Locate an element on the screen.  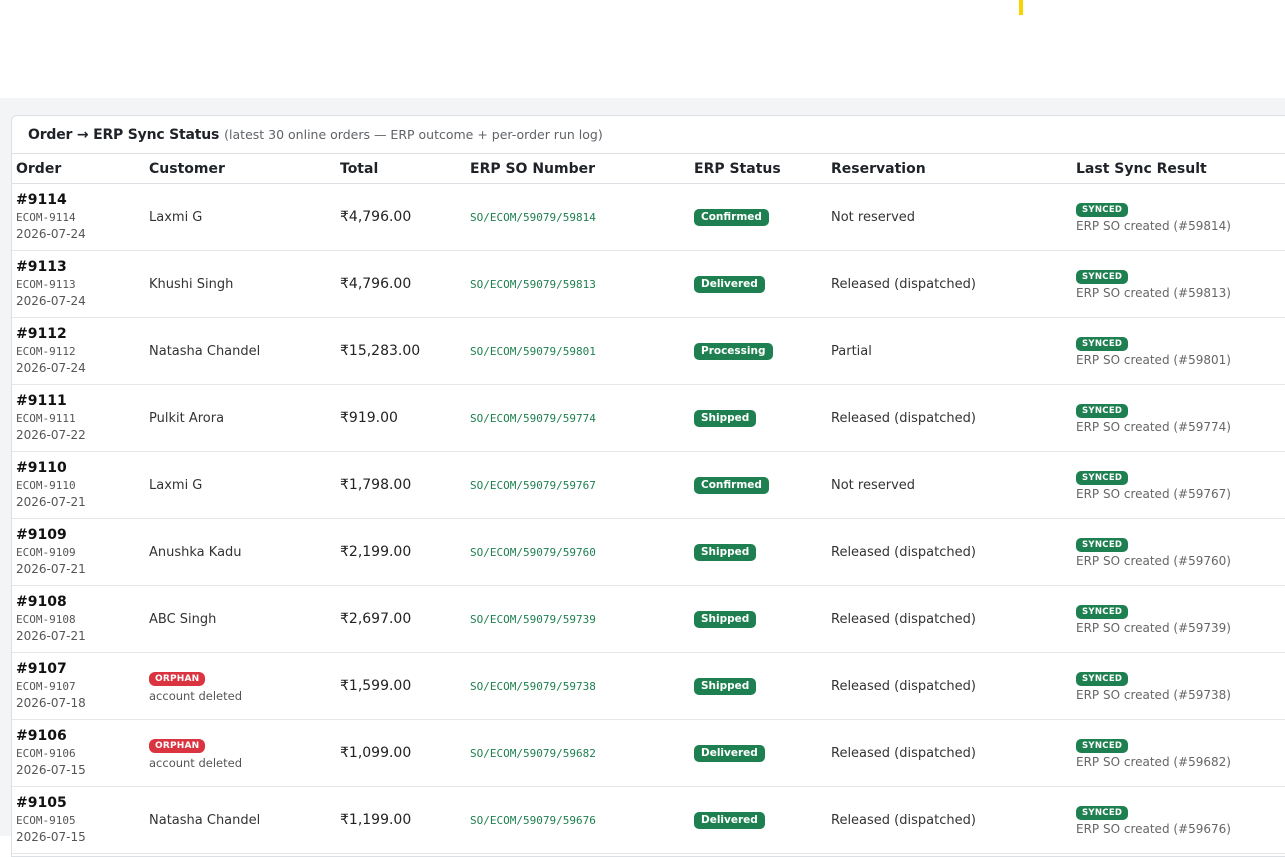
erp-so-number: SO/ECOM/59079/59738 is located at coordinates (533, 686).